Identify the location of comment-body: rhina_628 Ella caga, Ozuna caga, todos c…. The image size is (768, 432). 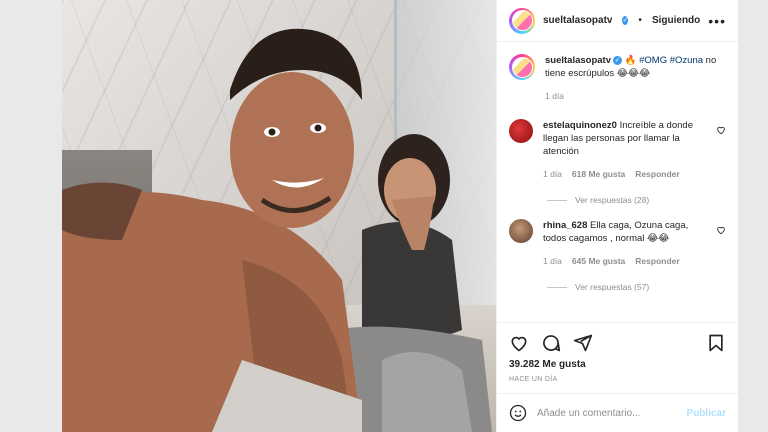
(624, 243).